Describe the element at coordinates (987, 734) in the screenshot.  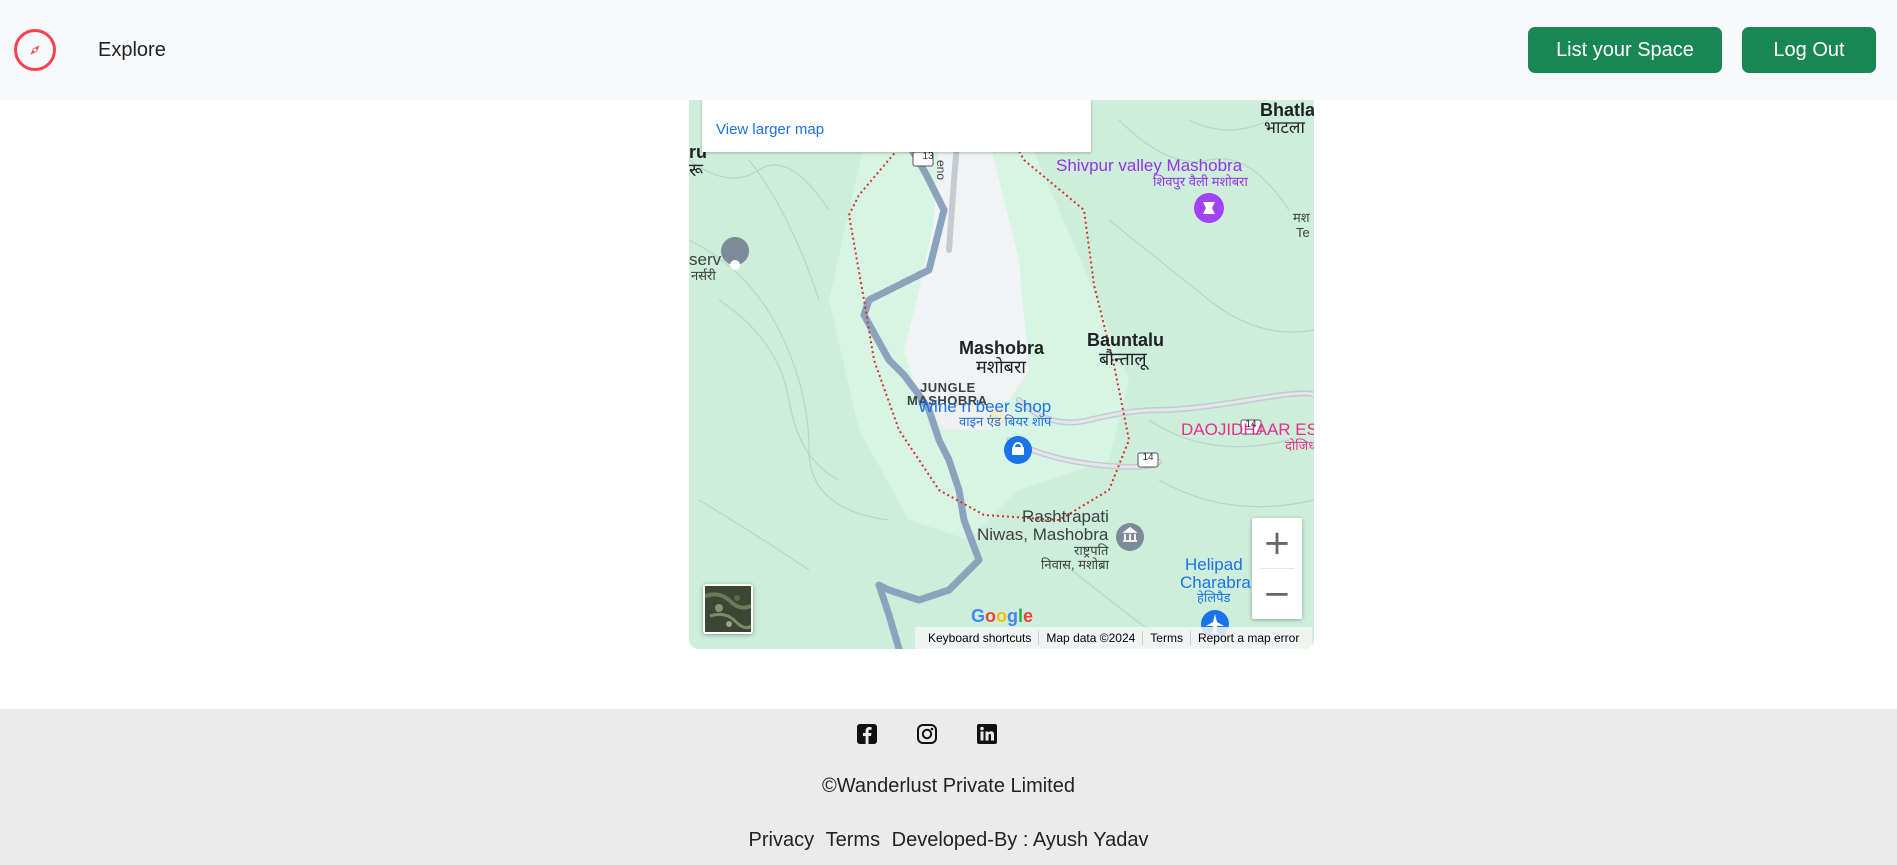
I see `linkedin-icon` at that location.